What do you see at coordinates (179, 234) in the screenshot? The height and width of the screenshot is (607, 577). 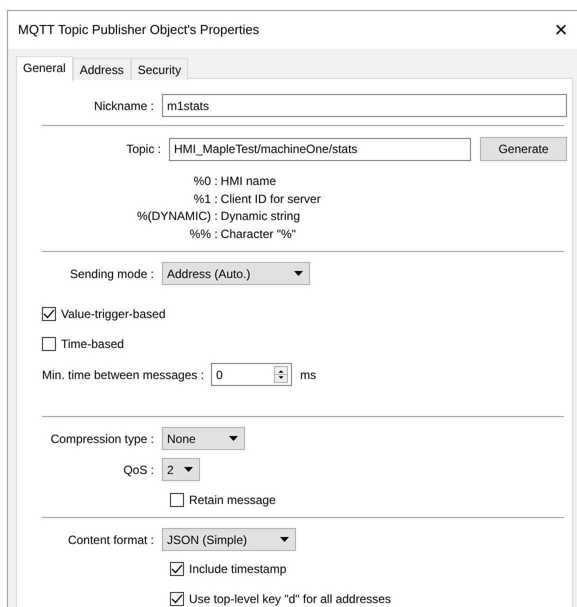 I see `legend-key: %% :` at bounding box center [179, 234].